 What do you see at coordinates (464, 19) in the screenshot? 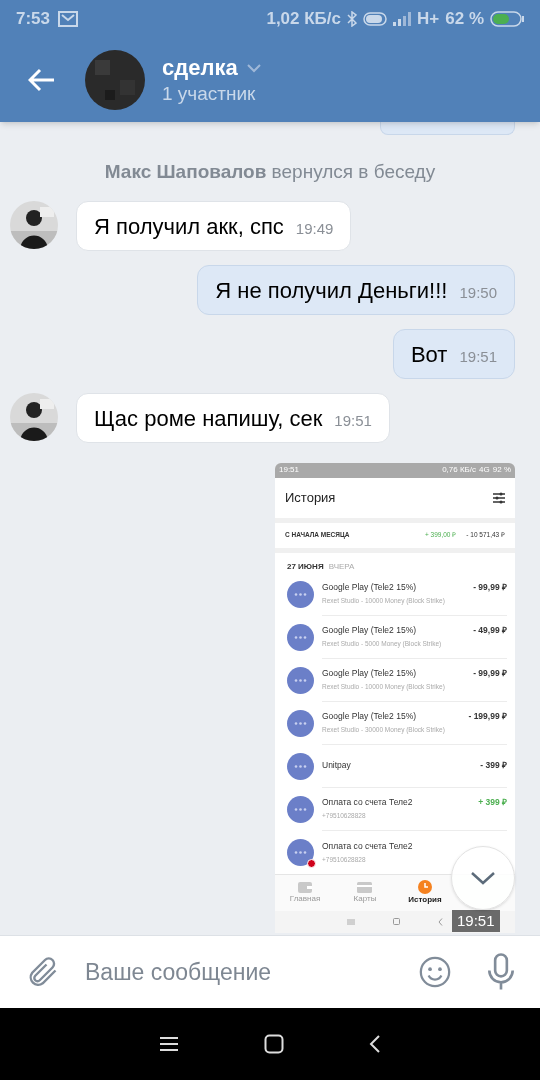
I see `battery-percent: 62 %` at bounding box center [464, 19].